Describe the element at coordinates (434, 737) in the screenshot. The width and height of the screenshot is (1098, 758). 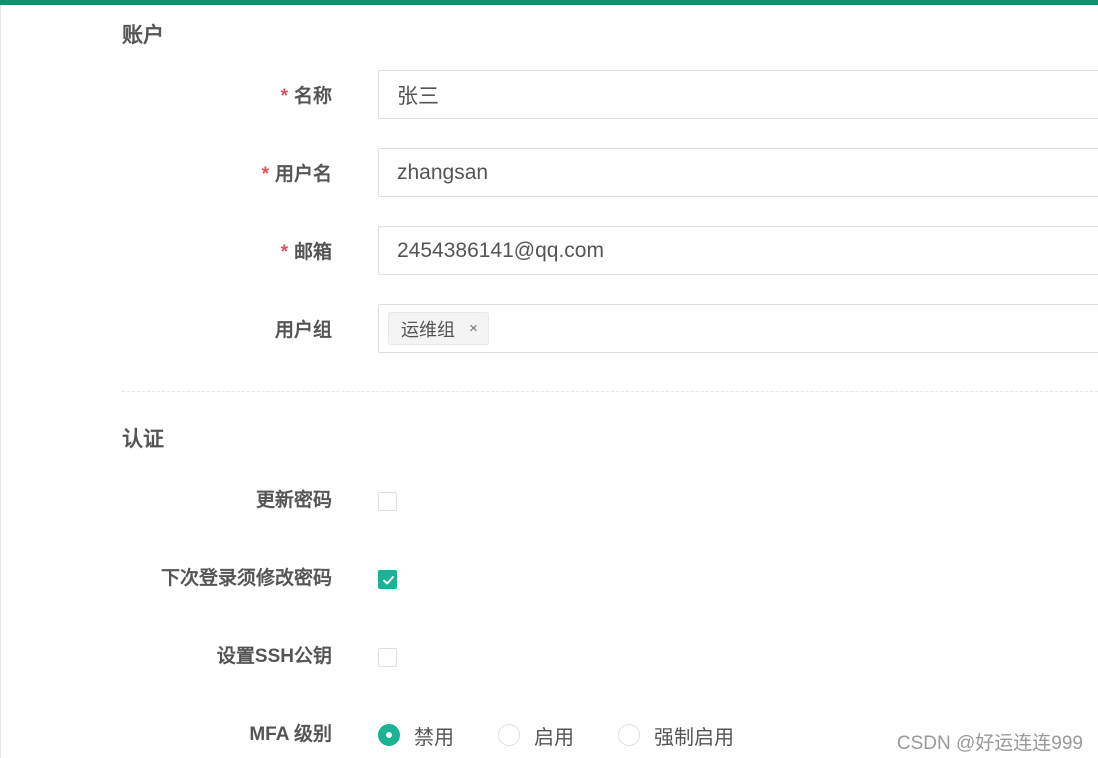
I see `radio-label: 禁用` at that location.